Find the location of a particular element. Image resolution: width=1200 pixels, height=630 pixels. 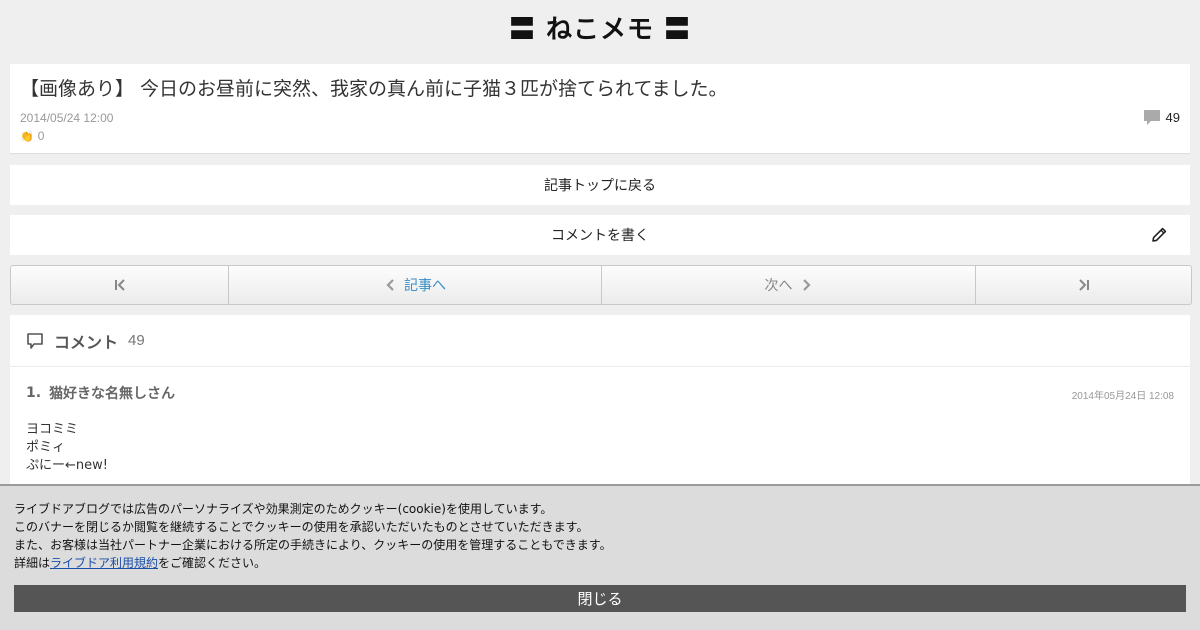

site-title: 〓 ねこメモ 〓 is located at coordinates (600, 27).